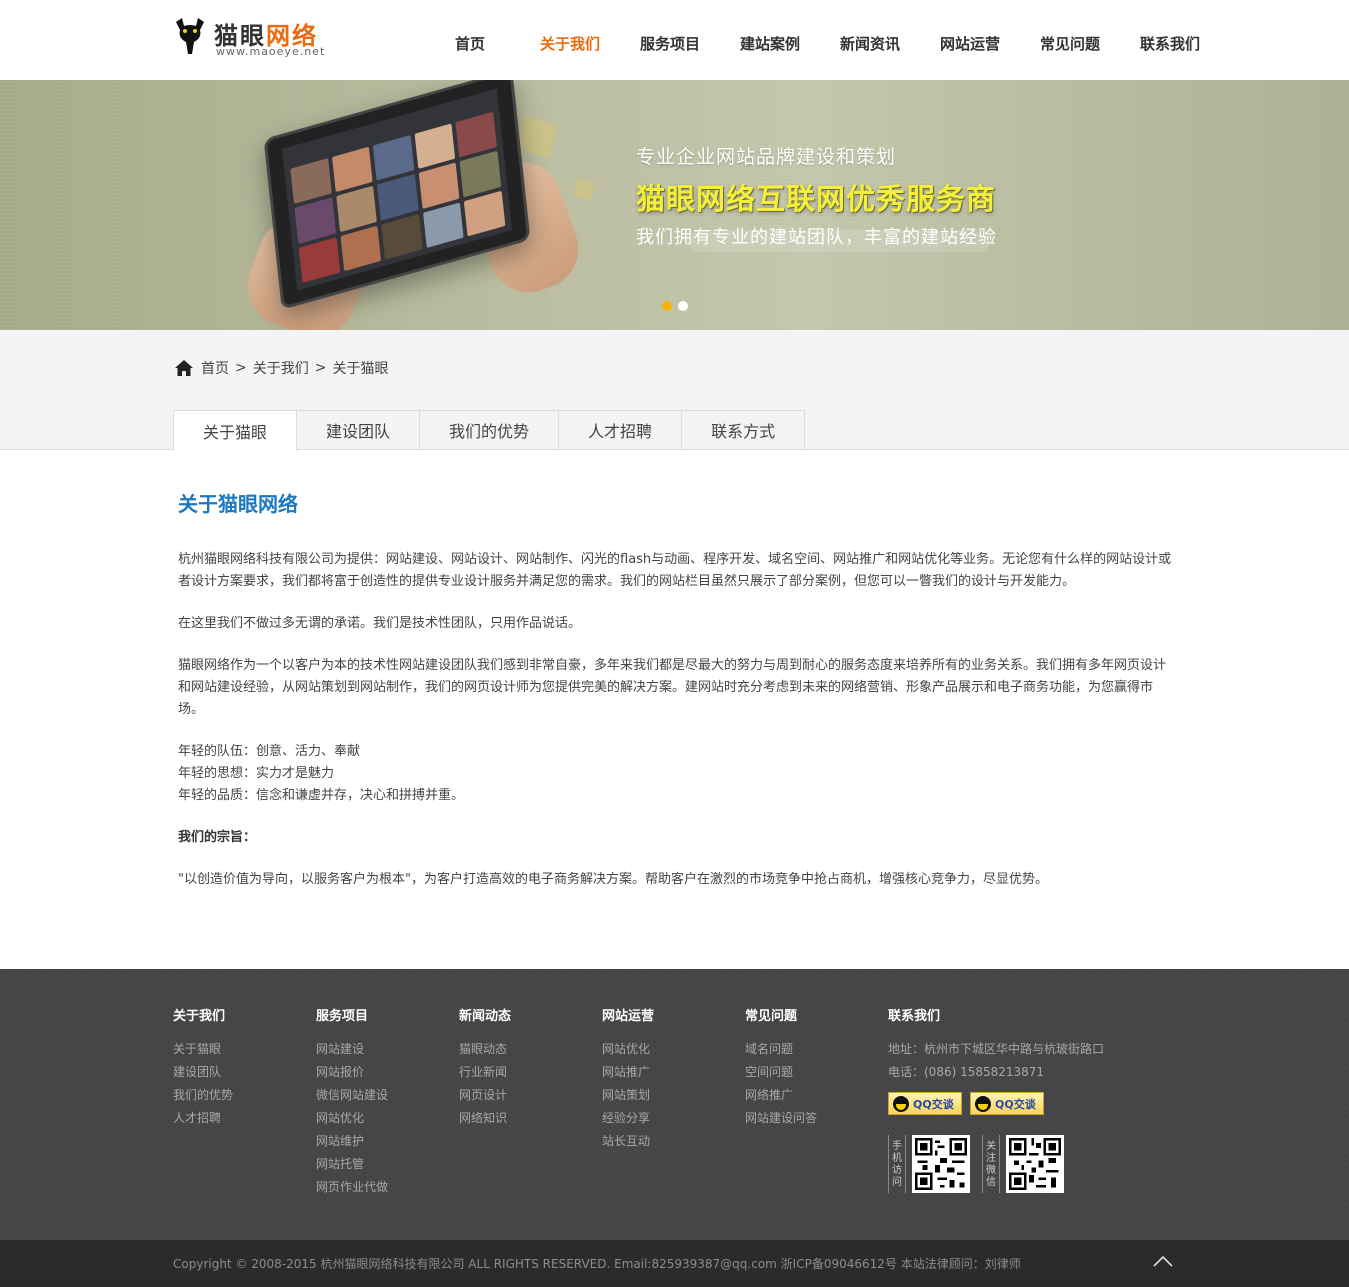 This screenshot has width=1349, height=1287. I want to click on footer-column-title: 网站运营, so click(628, 1016).